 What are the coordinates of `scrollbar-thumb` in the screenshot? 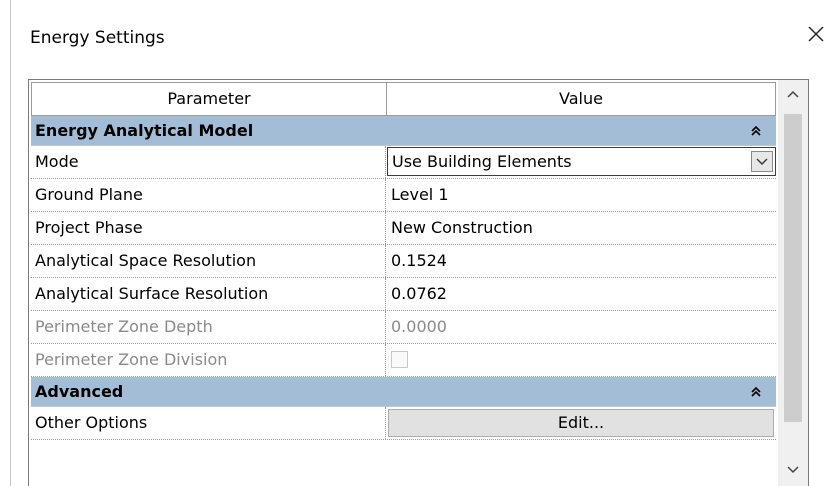 It's located at (793, 268).